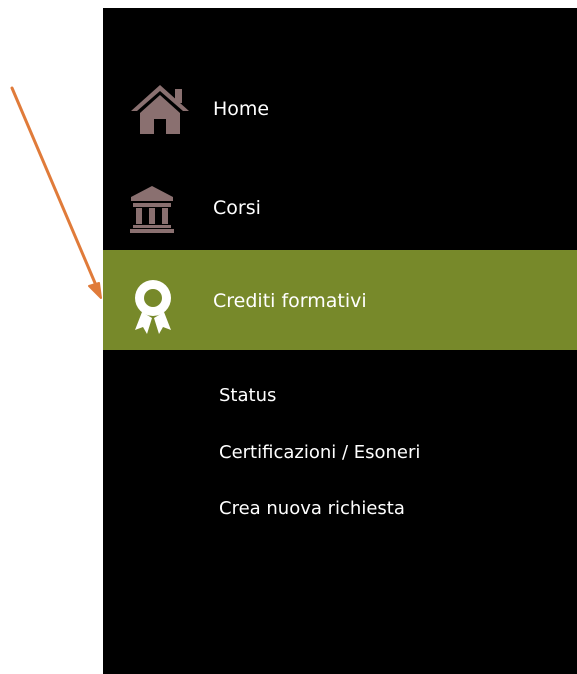  What do you see at coordinates (340, 209) in the screenshot?
I see `sidebar-item-corsi: Corsi` at bounding box center [340, 209].